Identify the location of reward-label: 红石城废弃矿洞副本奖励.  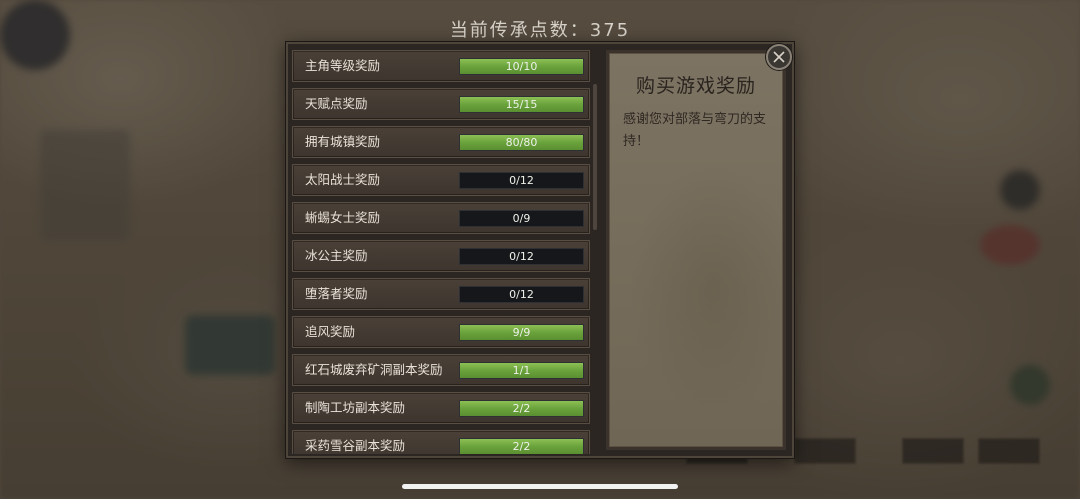
(374, 369).